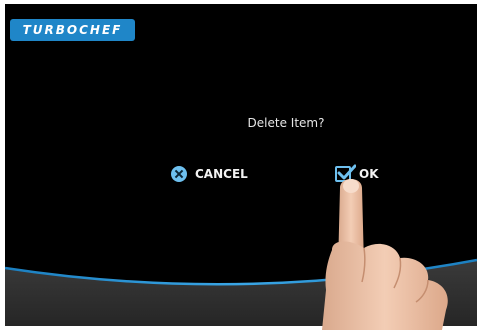  What do you see at coordinates (385, 254) in the screenshot?
I see `pointing-hand-image` at bounding box center [385, 254].